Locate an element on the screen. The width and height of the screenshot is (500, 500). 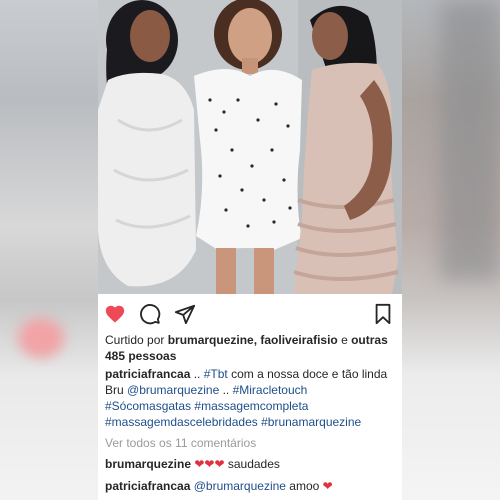
comment-item: brumarquezine ❤❤❤ saudades is located at coordinates (251, 464).